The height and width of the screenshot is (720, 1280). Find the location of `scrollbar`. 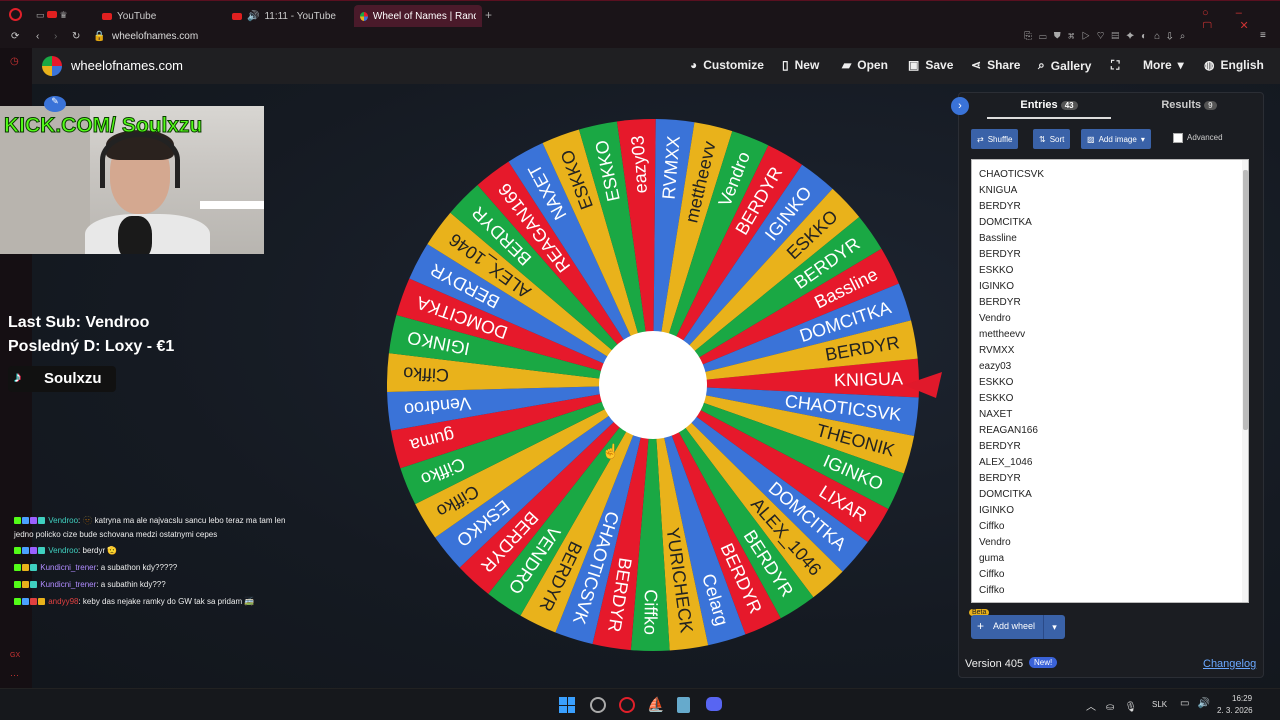

scrollbar is located at coordinates (1245, 381).